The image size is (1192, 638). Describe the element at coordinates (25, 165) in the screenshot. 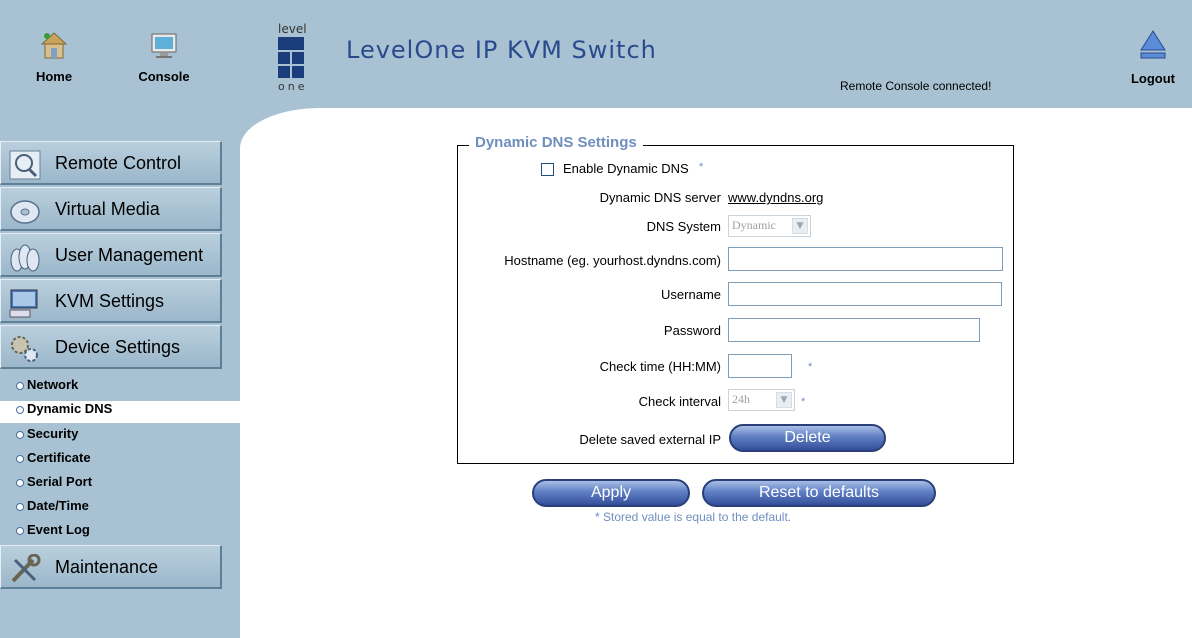

I see `magnifier-icon` at that location.